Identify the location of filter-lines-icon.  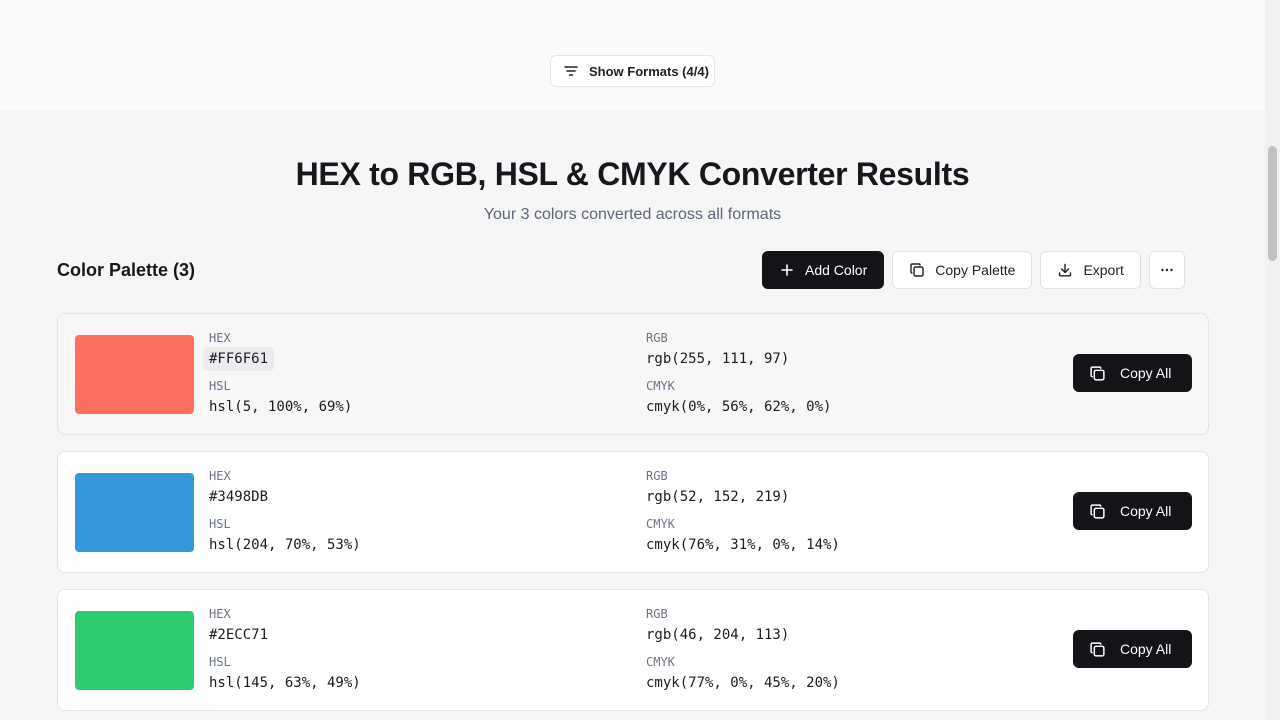
(571, 71).